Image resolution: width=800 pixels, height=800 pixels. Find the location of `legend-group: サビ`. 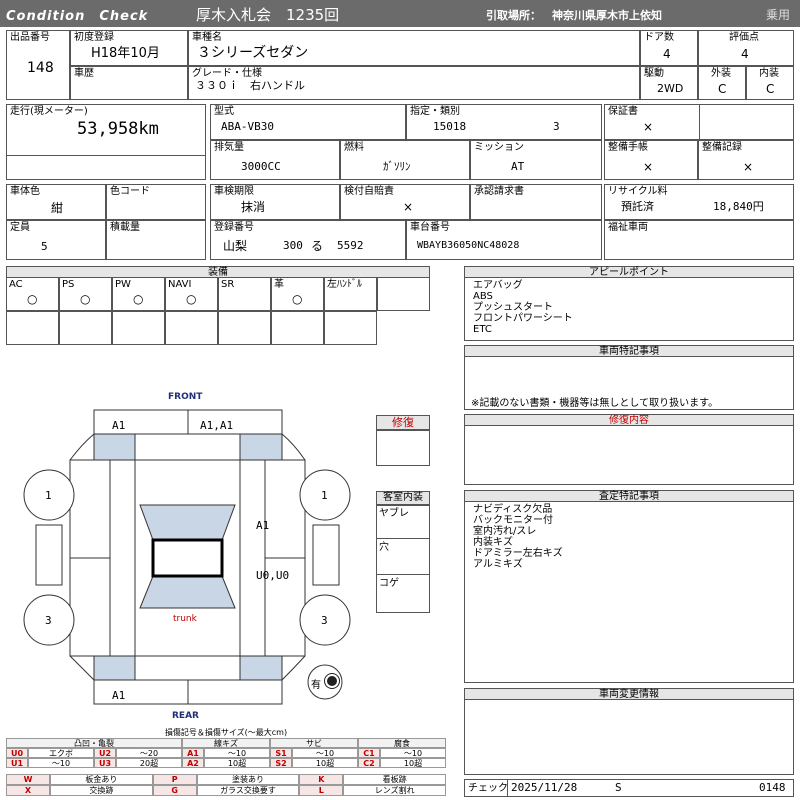

legend-group: サビ is located at coordinates (314, 743).